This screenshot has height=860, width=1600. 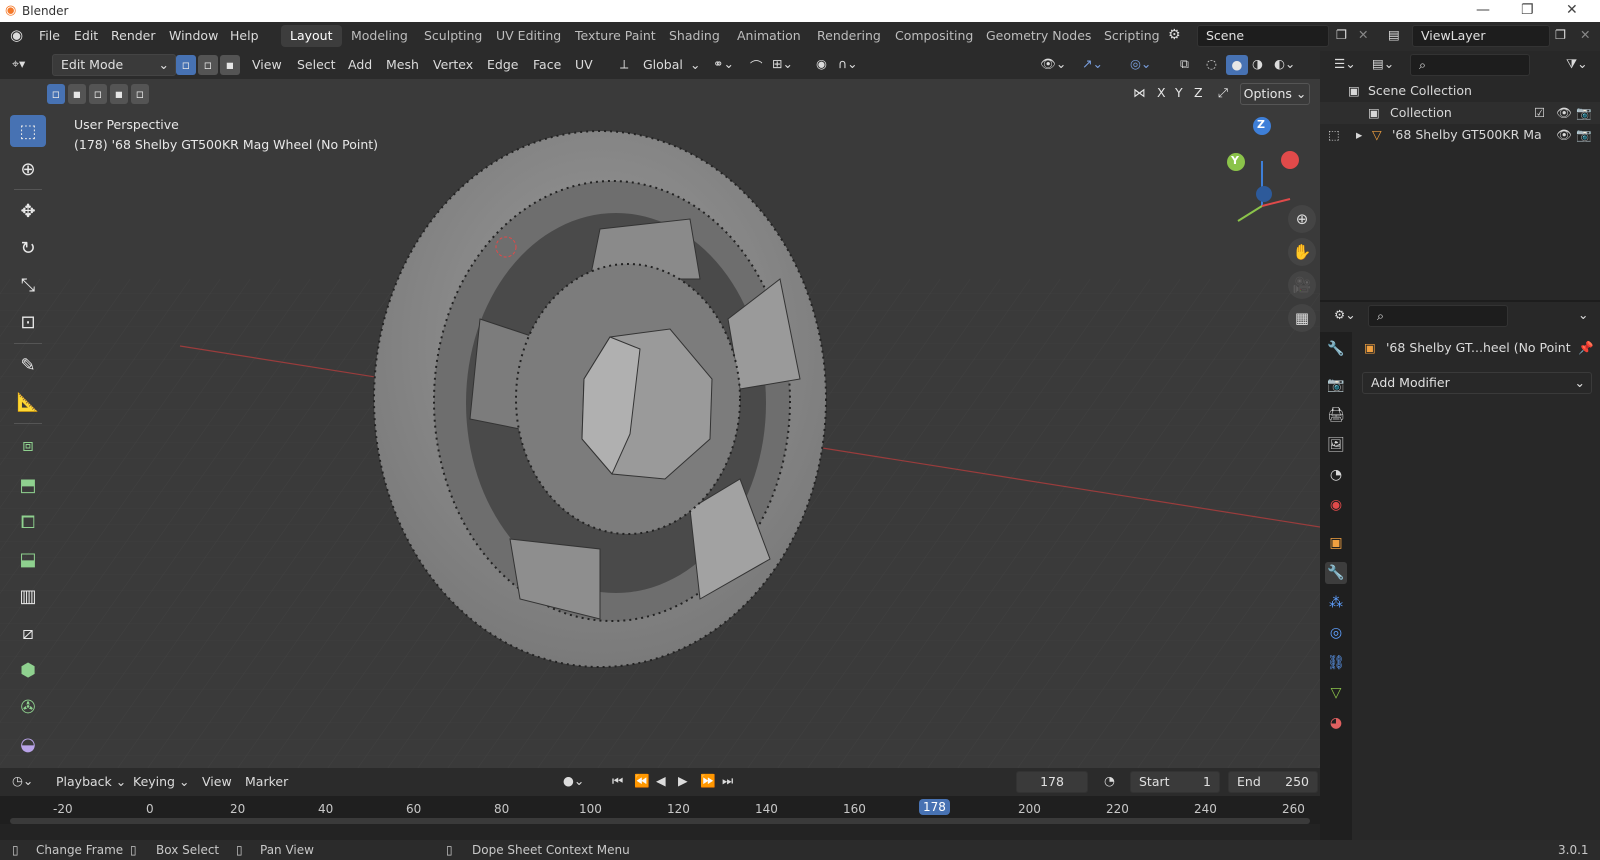 I want to click on playhead-frame: 178, so click(x=934, y=807).